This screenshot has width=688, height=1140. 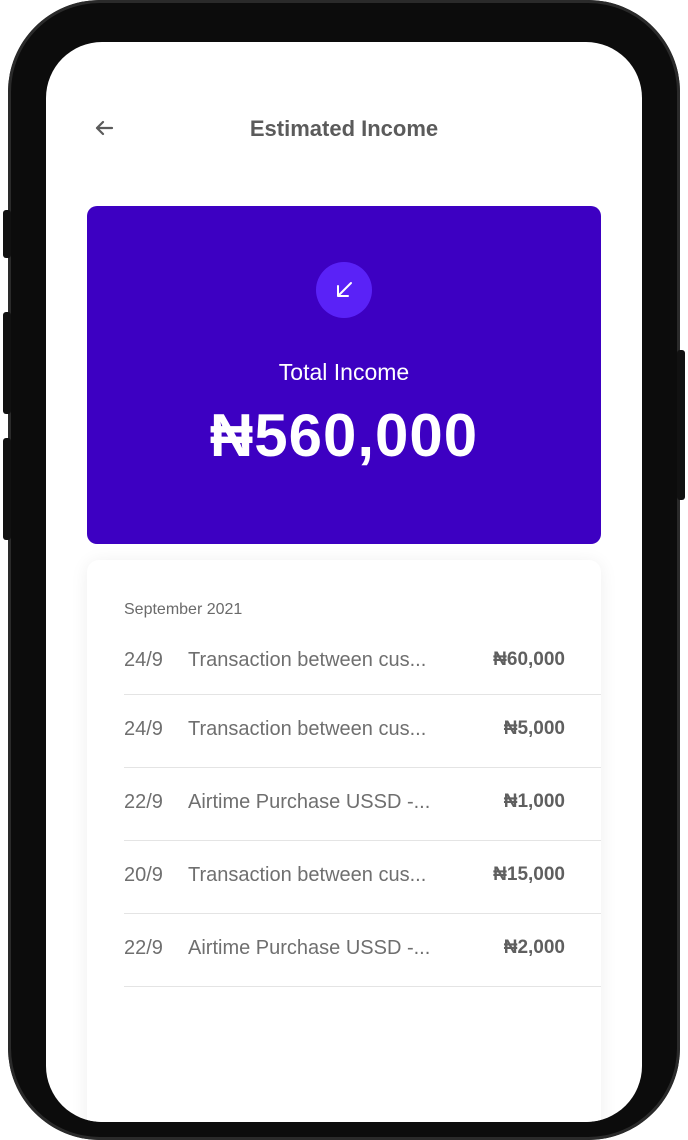 What do you see at coordinates (143, 875) in the screenshot?
I see `transaction-date: 20/9` at bounding box center [143, 875].